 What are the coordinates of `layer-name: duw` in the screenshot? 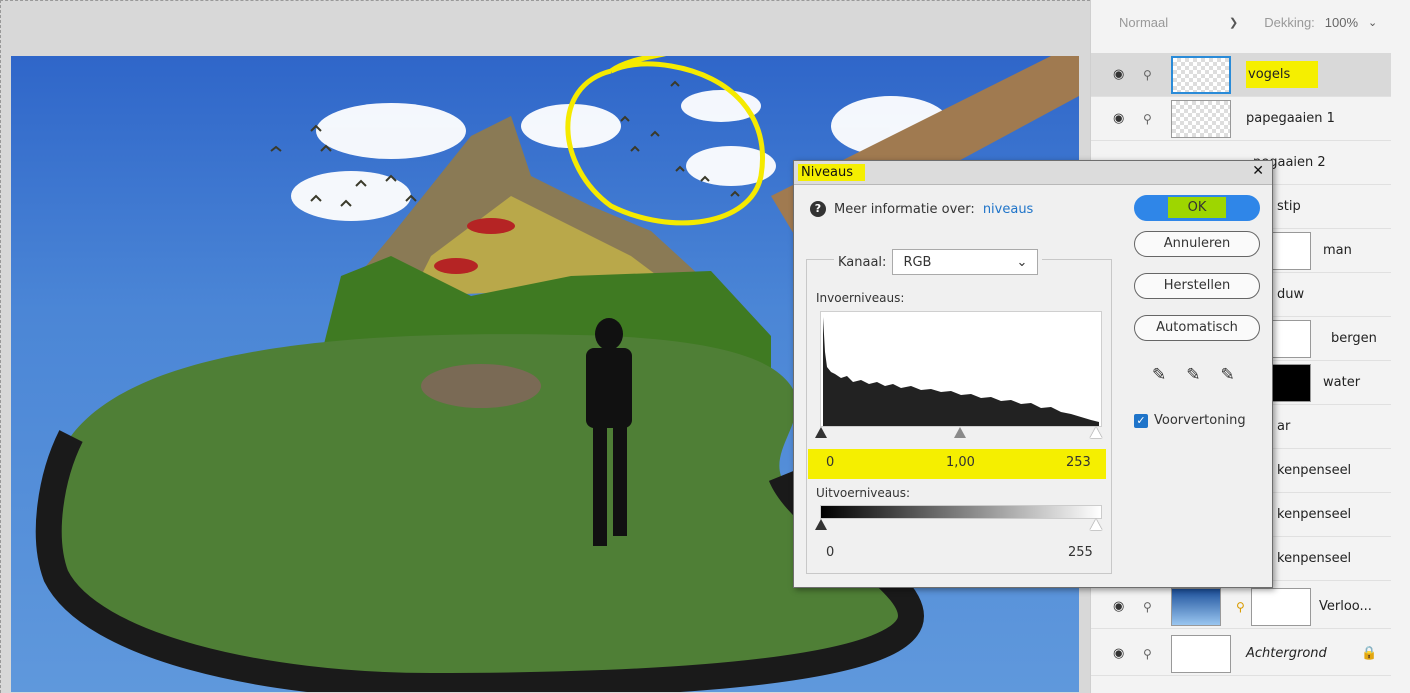 It's located at (1291, 294).